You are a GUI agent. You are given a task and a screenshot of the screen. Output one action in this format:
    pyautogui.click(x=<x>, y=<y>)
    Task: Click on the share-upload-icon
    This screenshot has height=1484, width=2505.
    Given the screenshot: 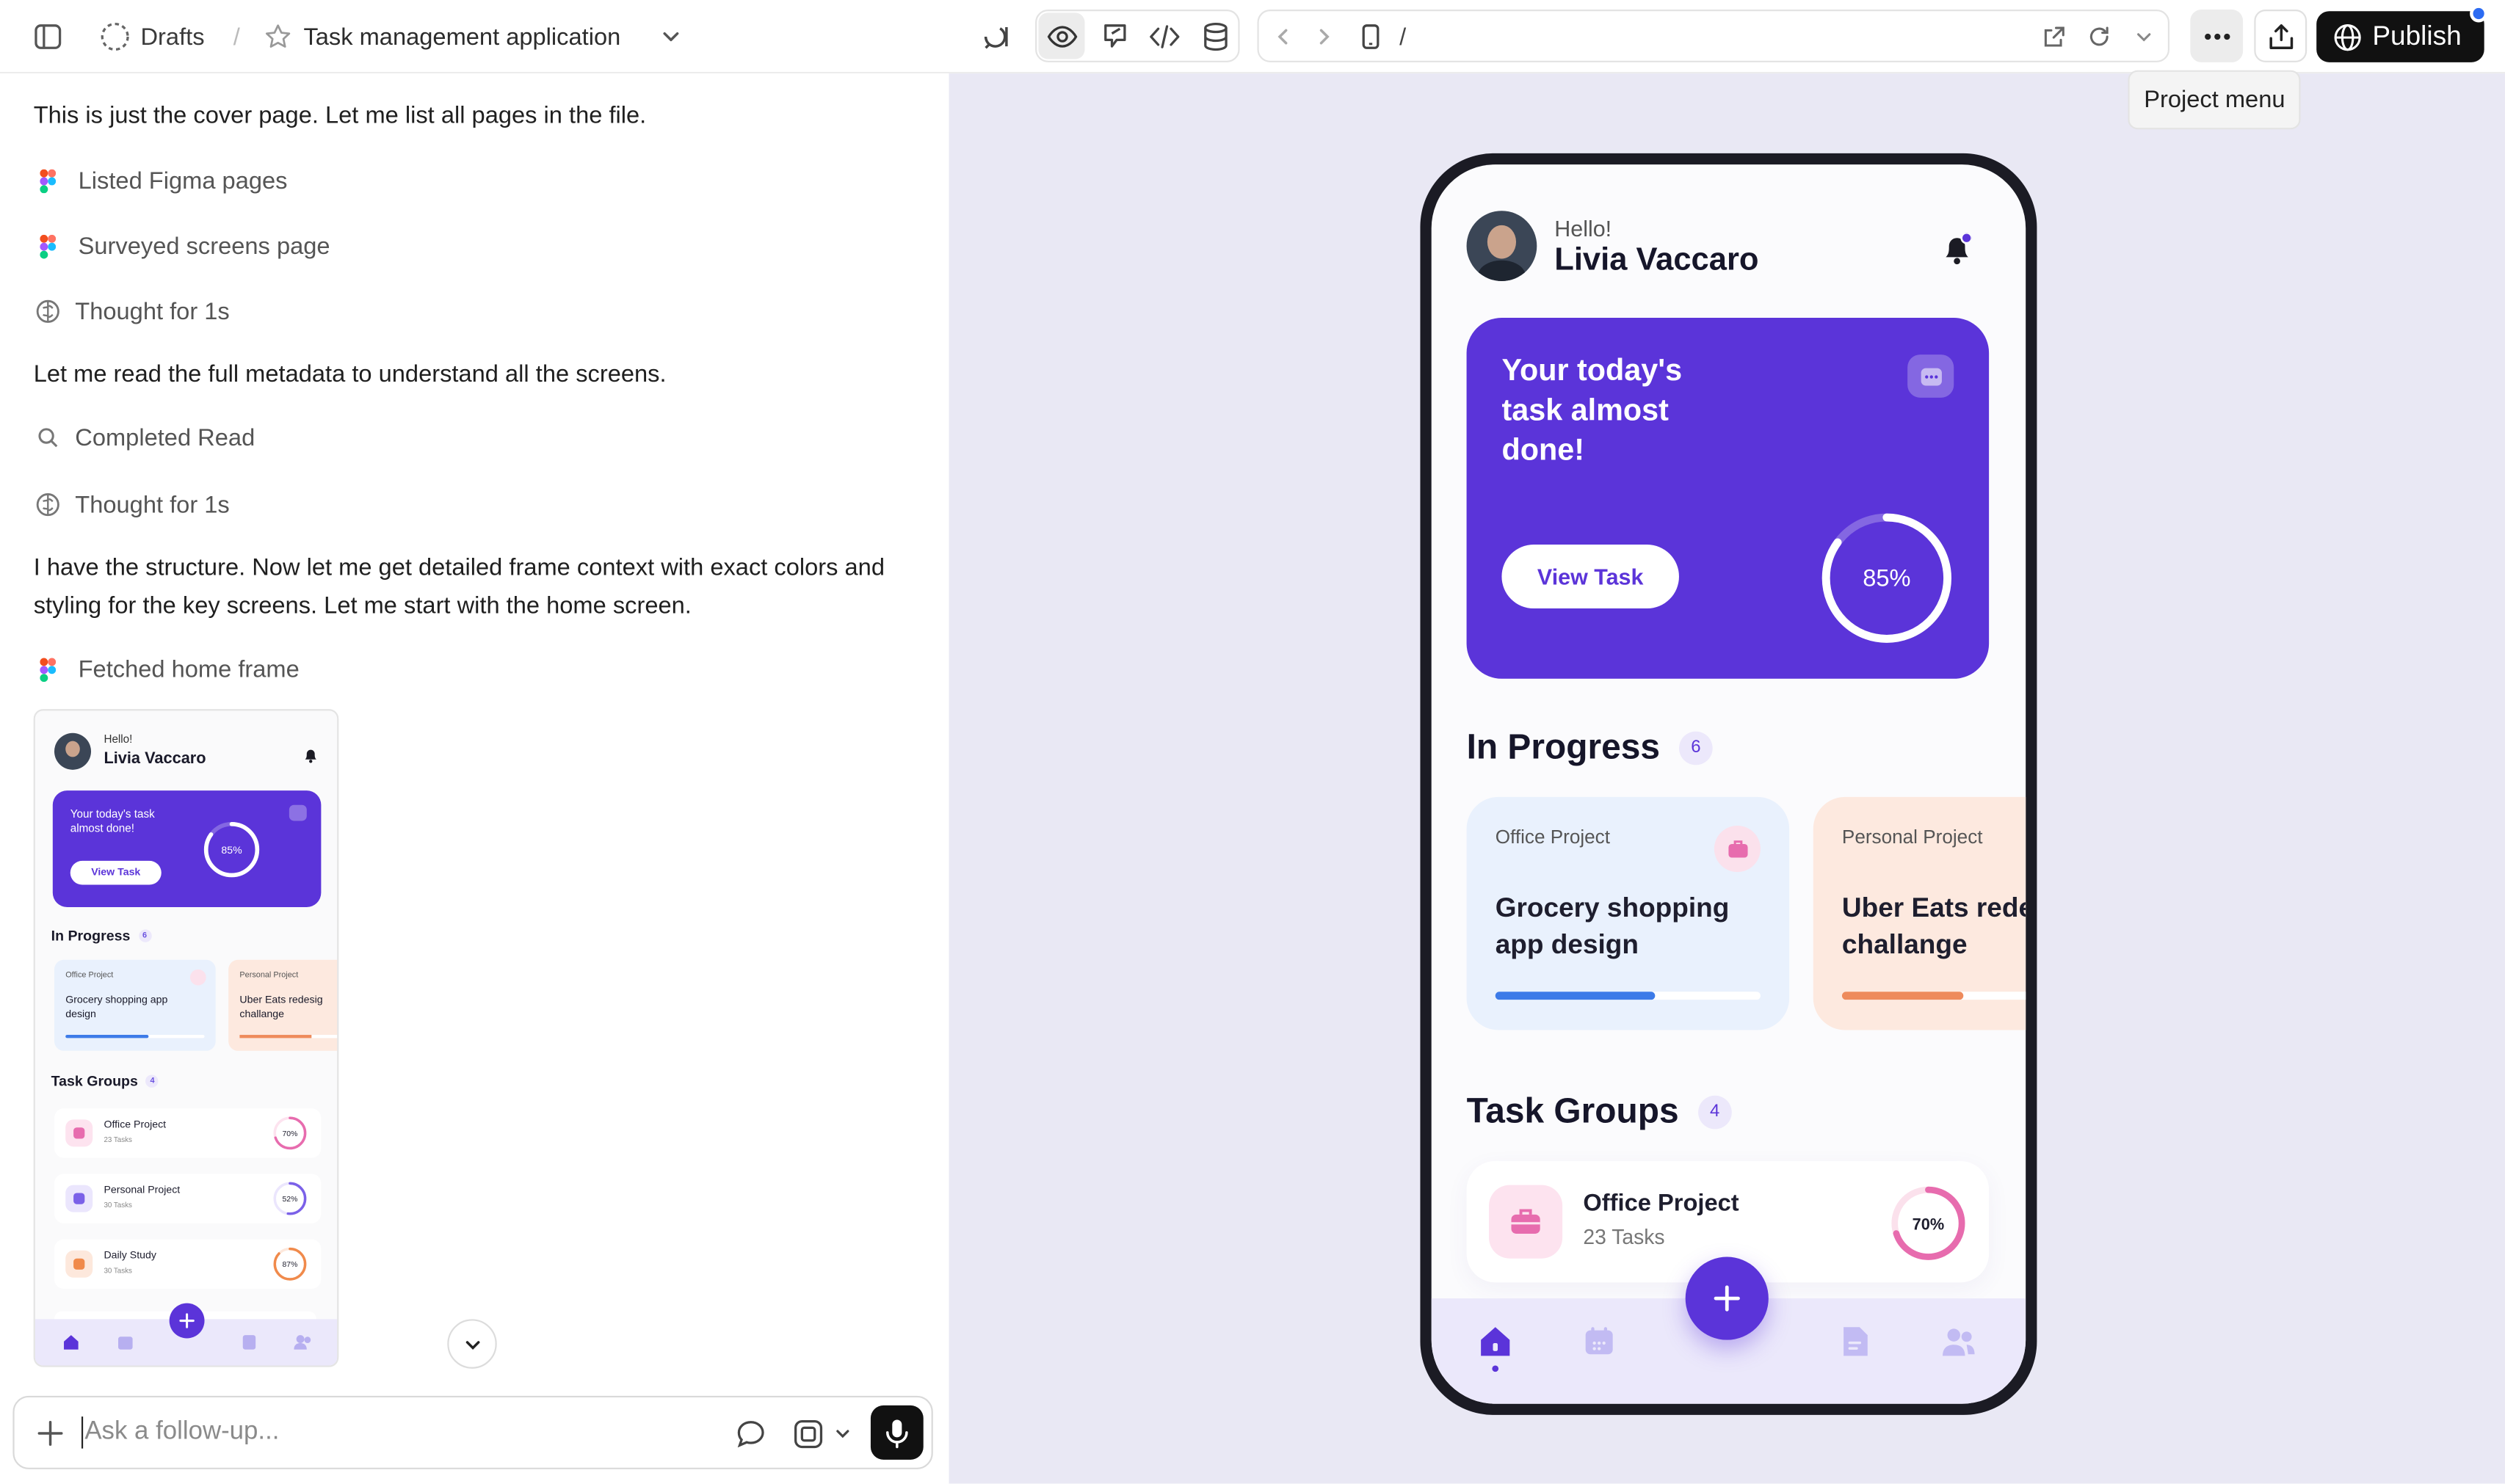 What is the action you would take?
    pyautogui.click(x=2281, y=36)
    